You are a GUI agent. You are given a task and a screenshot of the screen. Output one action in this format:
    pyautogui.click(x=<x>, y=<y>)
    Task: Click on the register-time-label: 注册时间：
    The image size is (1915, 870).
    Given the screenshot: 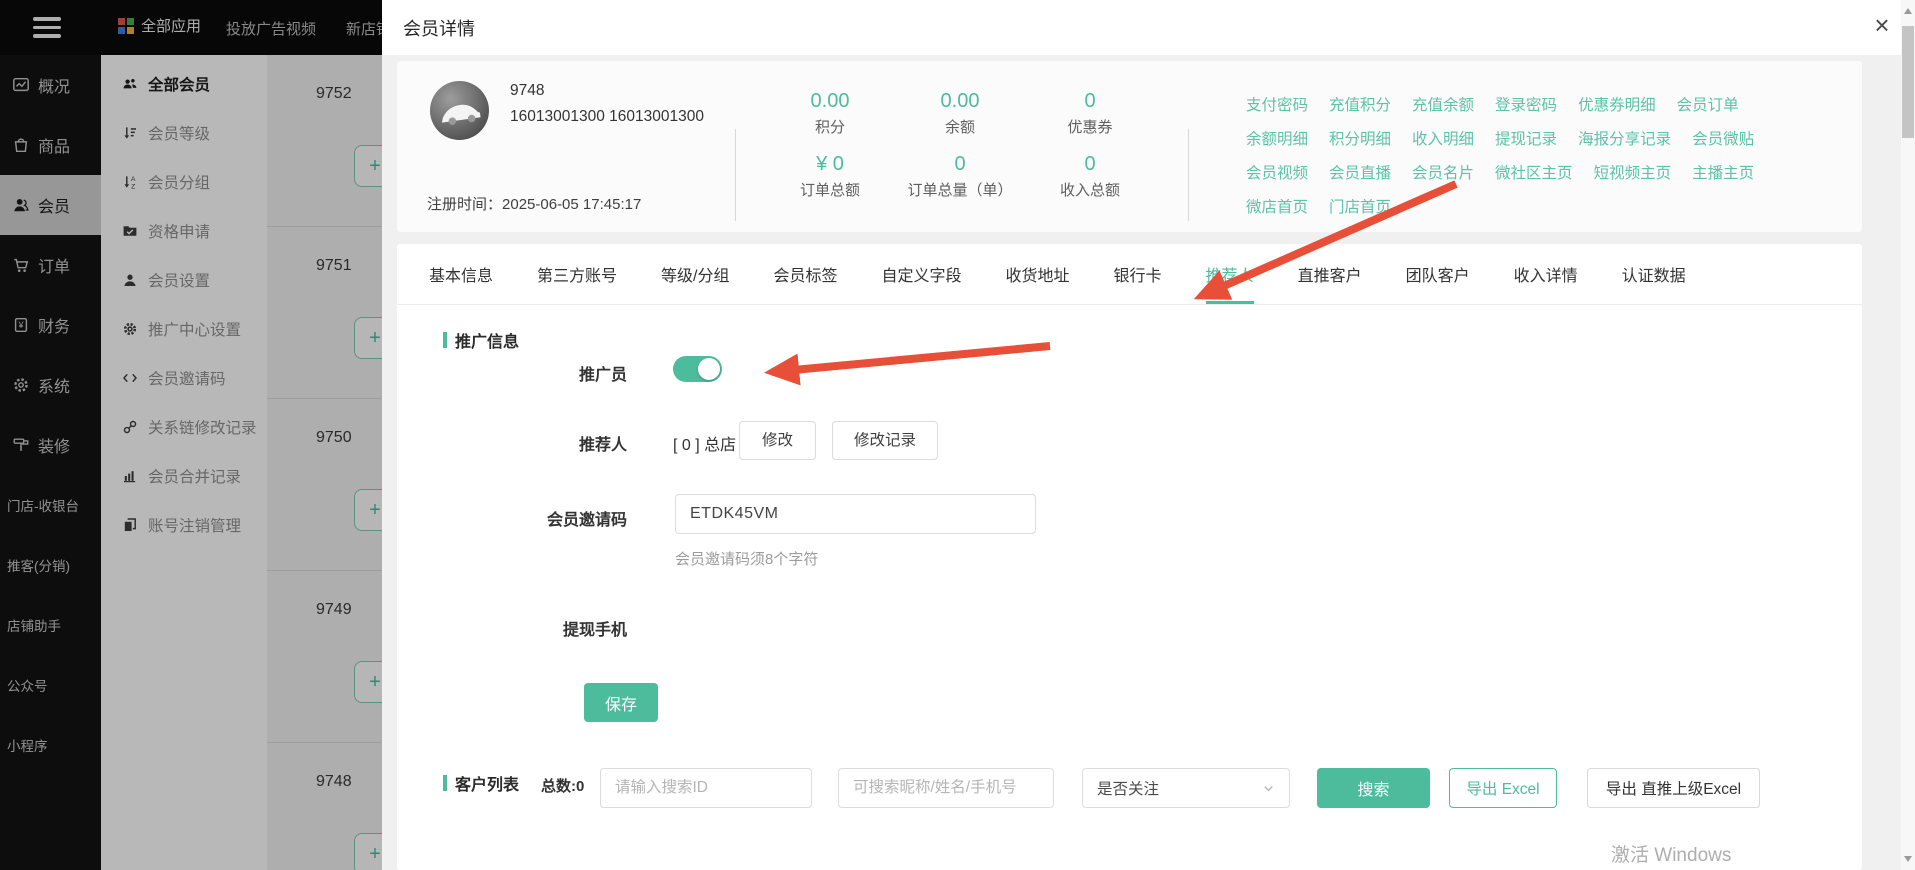 What is the action you would take?
    pyautogui.click(x=465, y=204)
    